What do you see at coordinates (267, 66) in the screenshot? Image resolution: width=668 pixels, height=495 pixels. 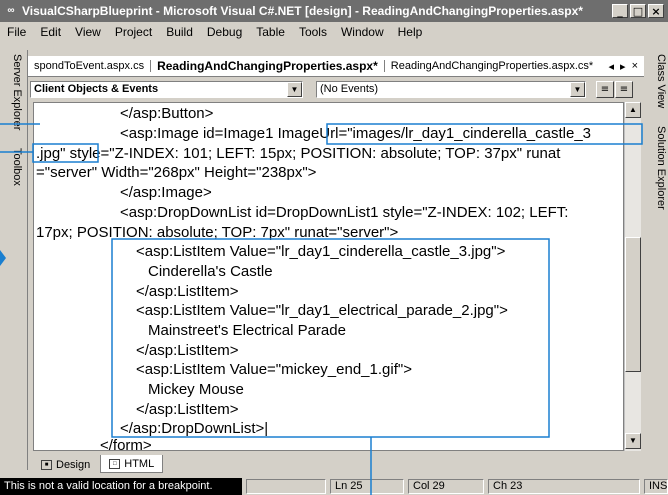 I see `tab-reading-properties-aspx: ReadingAndChangingProperties.aspx*` at bounding box center [267, 66].